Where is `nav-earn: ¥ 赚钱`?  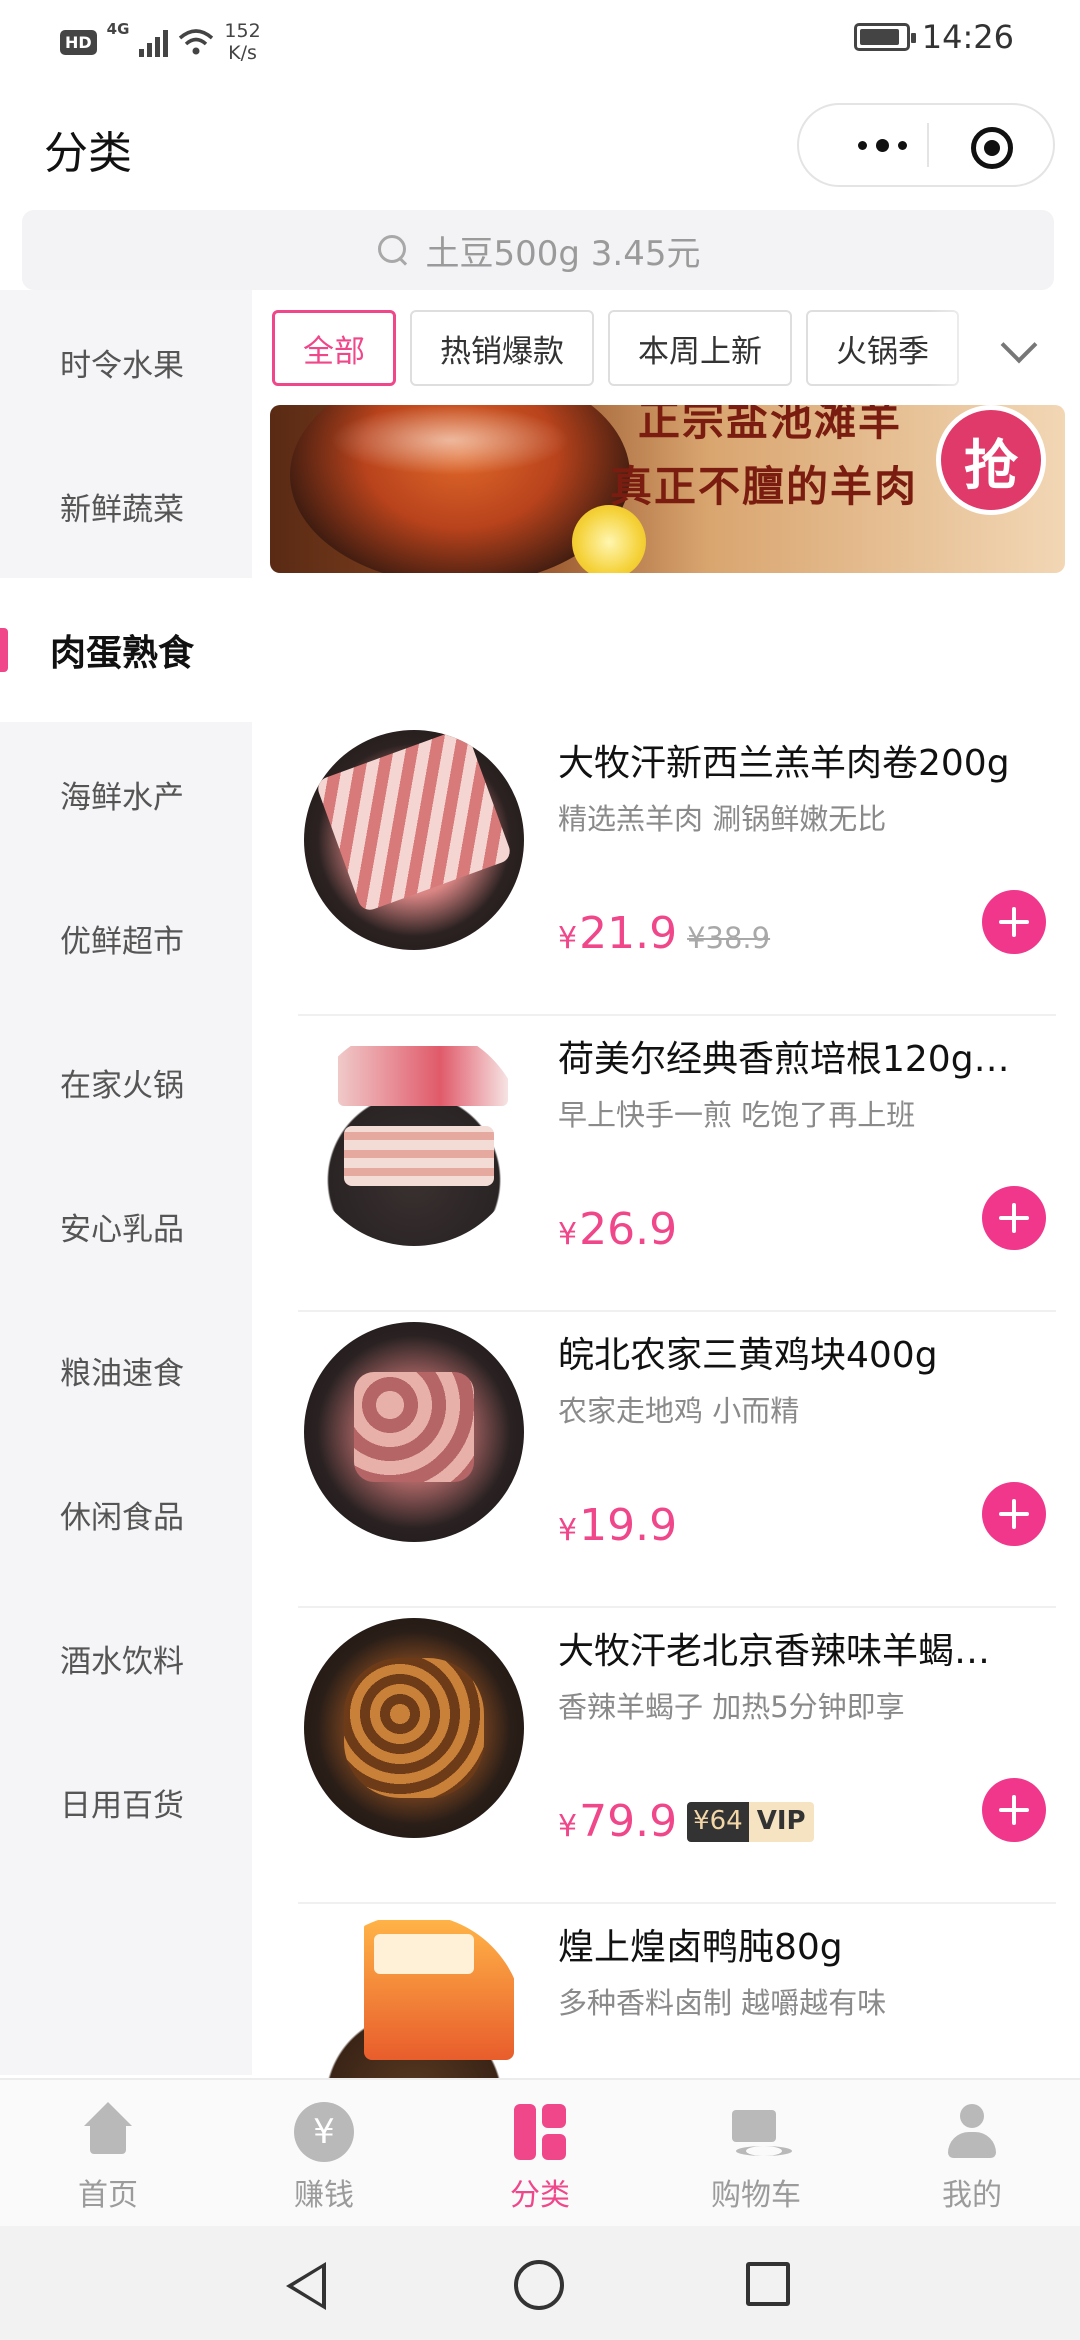
nav-earn: ¥ 赚钱 is located at coordinates (324, 2153).